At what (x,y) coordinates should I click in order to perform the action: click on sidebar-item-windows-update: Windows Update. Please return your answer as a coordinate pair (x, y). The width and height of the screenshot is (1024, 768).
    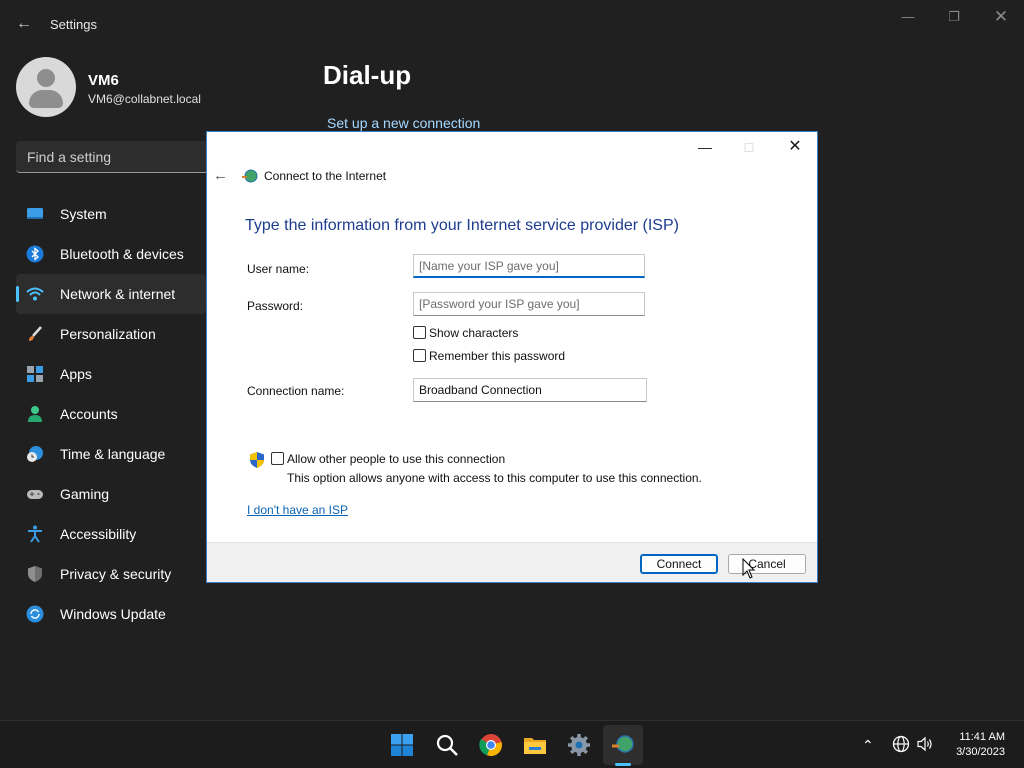
    Looking at the image, I should click on (111, 614).